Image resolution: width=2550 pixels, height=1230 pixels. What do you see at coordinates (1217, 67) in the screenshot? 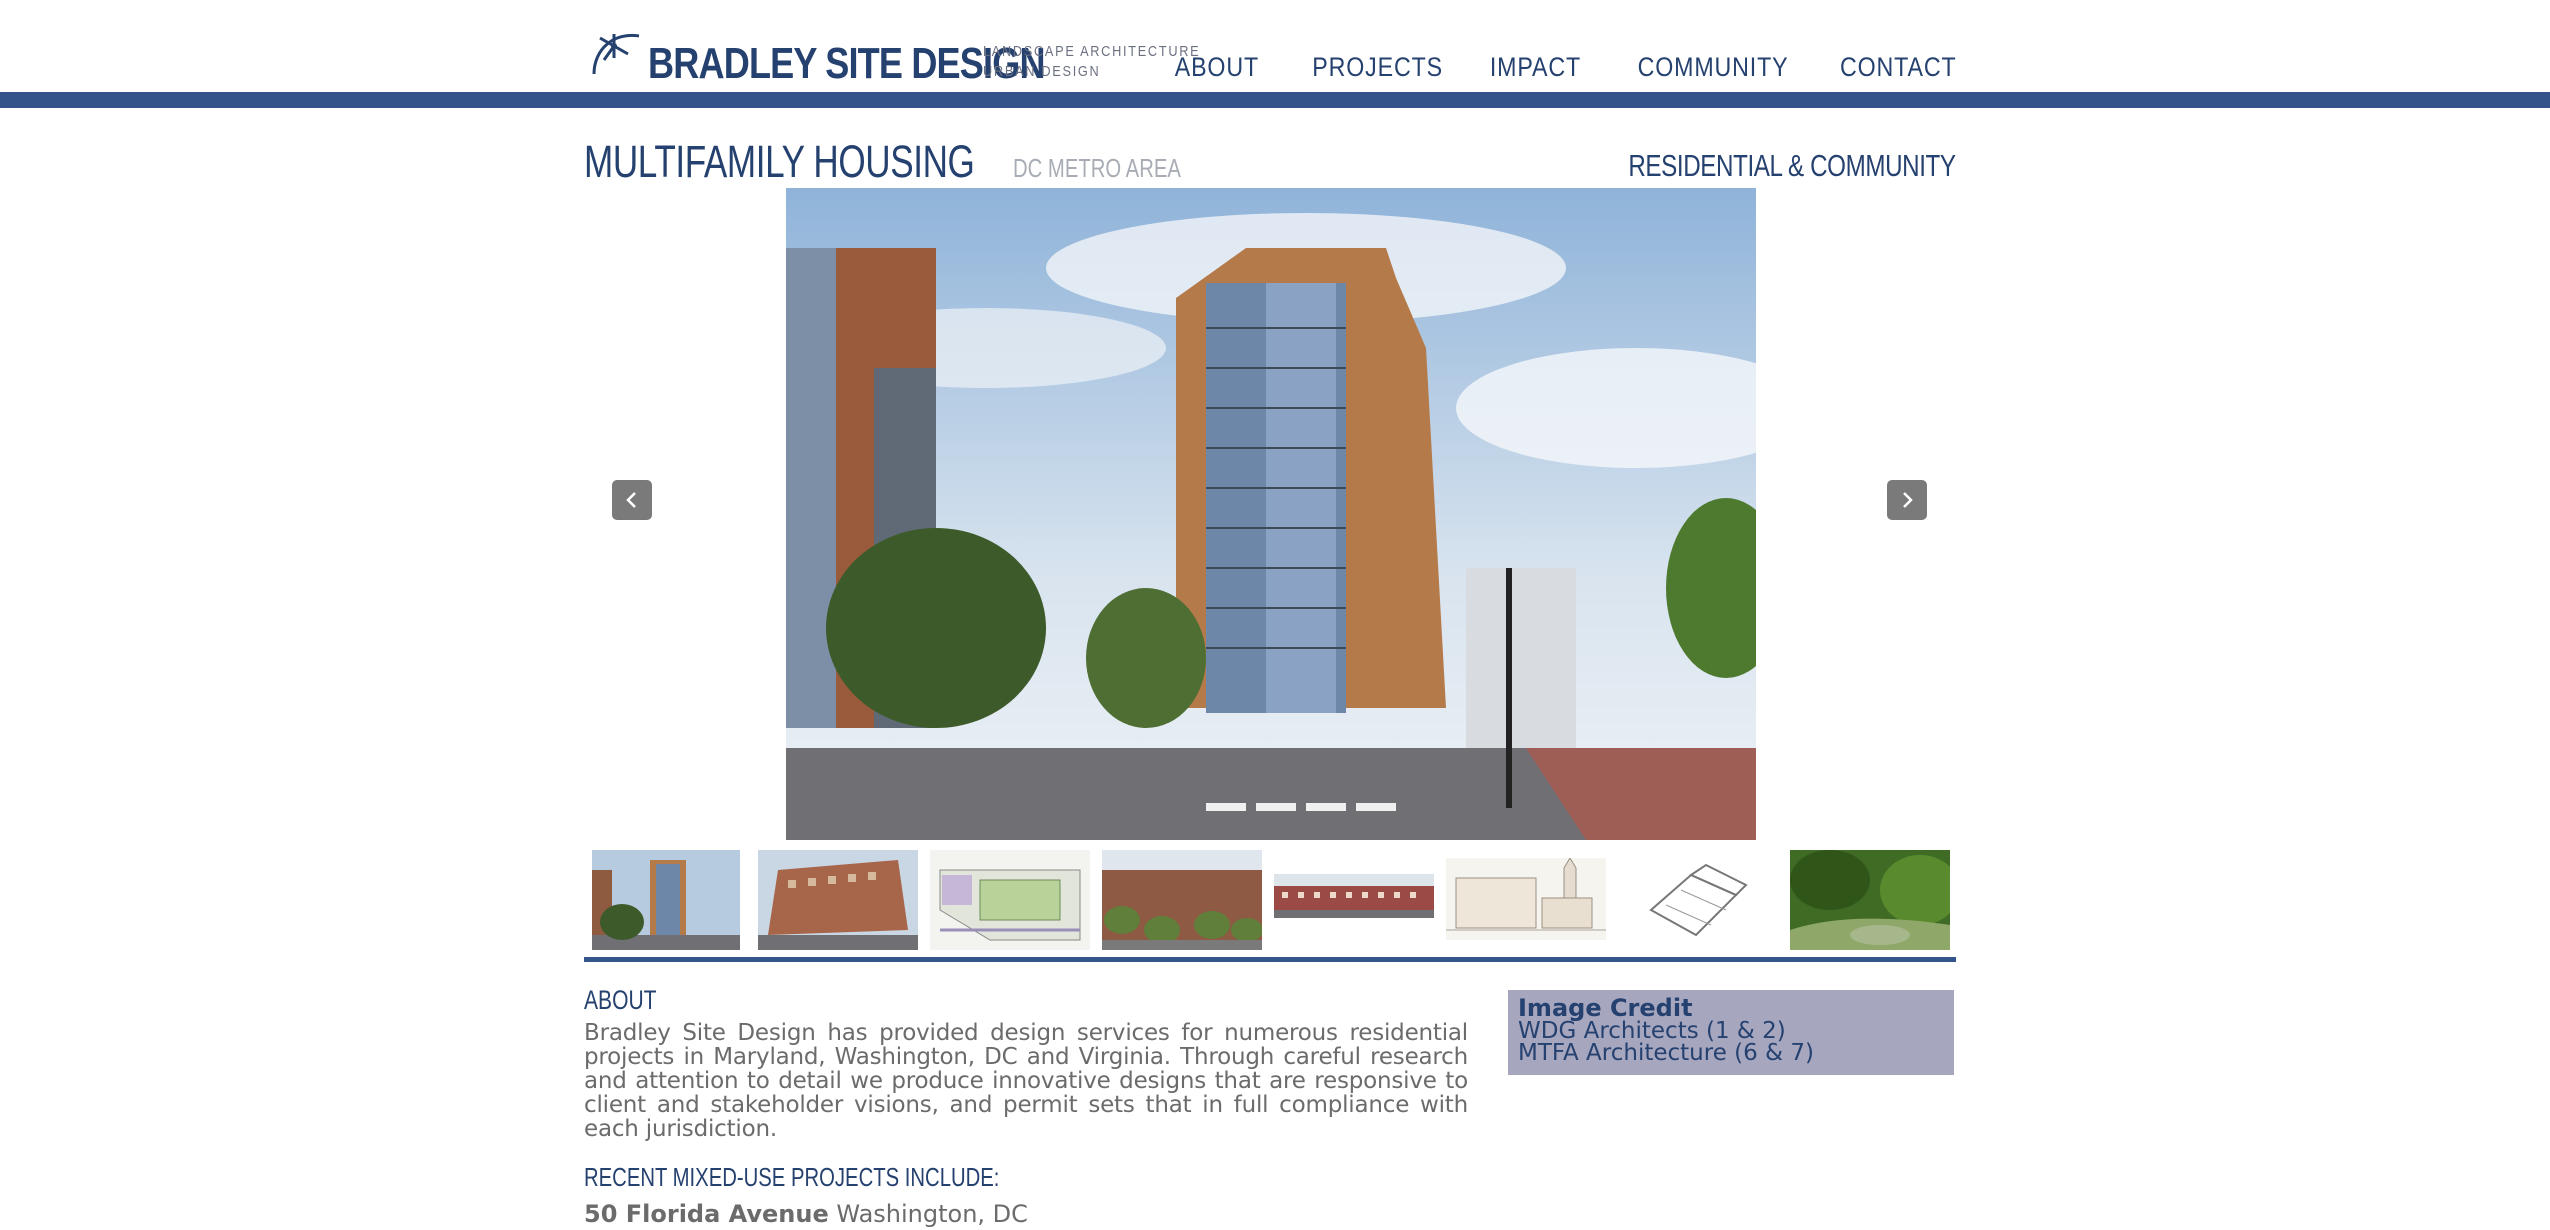
I see `nav-about: ABOUT` at bounding box center [1217, 67].